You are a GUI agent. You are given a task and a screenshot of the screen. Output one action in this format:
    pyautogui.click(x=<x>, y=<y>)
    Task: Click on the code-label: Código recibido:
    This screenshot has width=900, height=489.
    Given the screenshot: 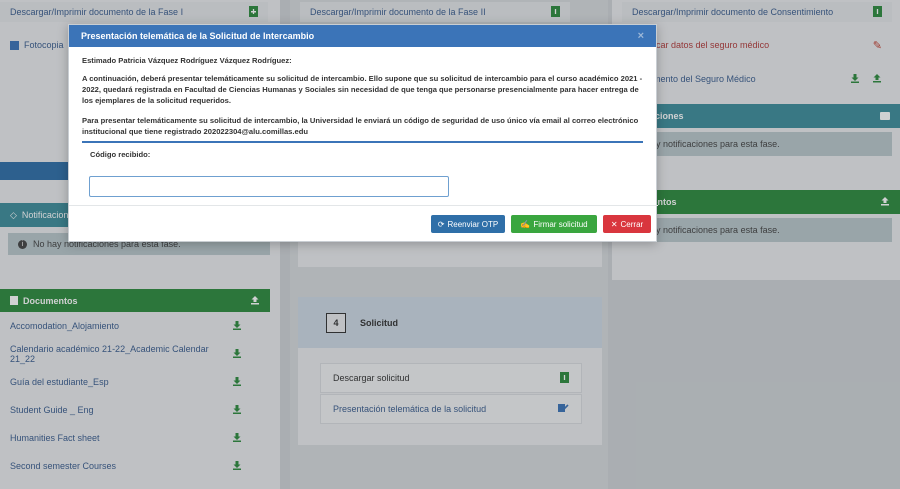 What is the action you would take?
    pyautogui.click(x=120, y=154)
    